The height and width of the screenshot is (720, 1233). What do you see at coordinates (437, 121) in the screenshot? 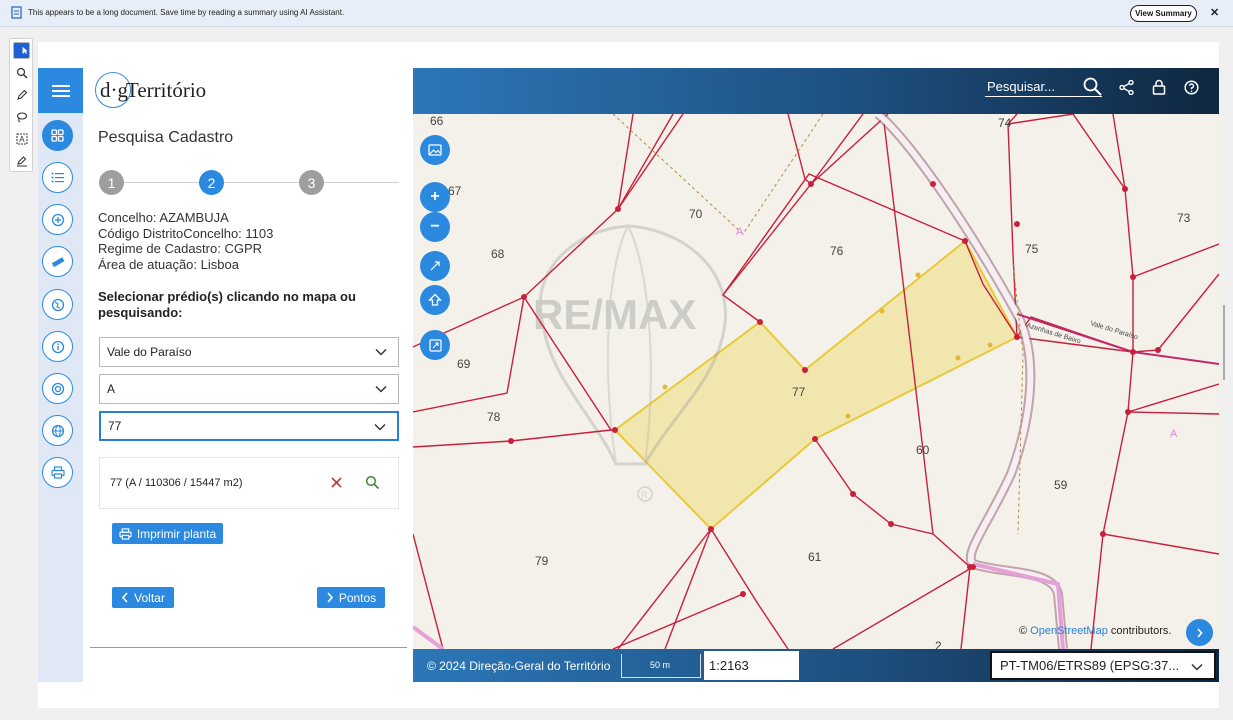
I see `parcel-label: 66` at bounding box center [437, 121].